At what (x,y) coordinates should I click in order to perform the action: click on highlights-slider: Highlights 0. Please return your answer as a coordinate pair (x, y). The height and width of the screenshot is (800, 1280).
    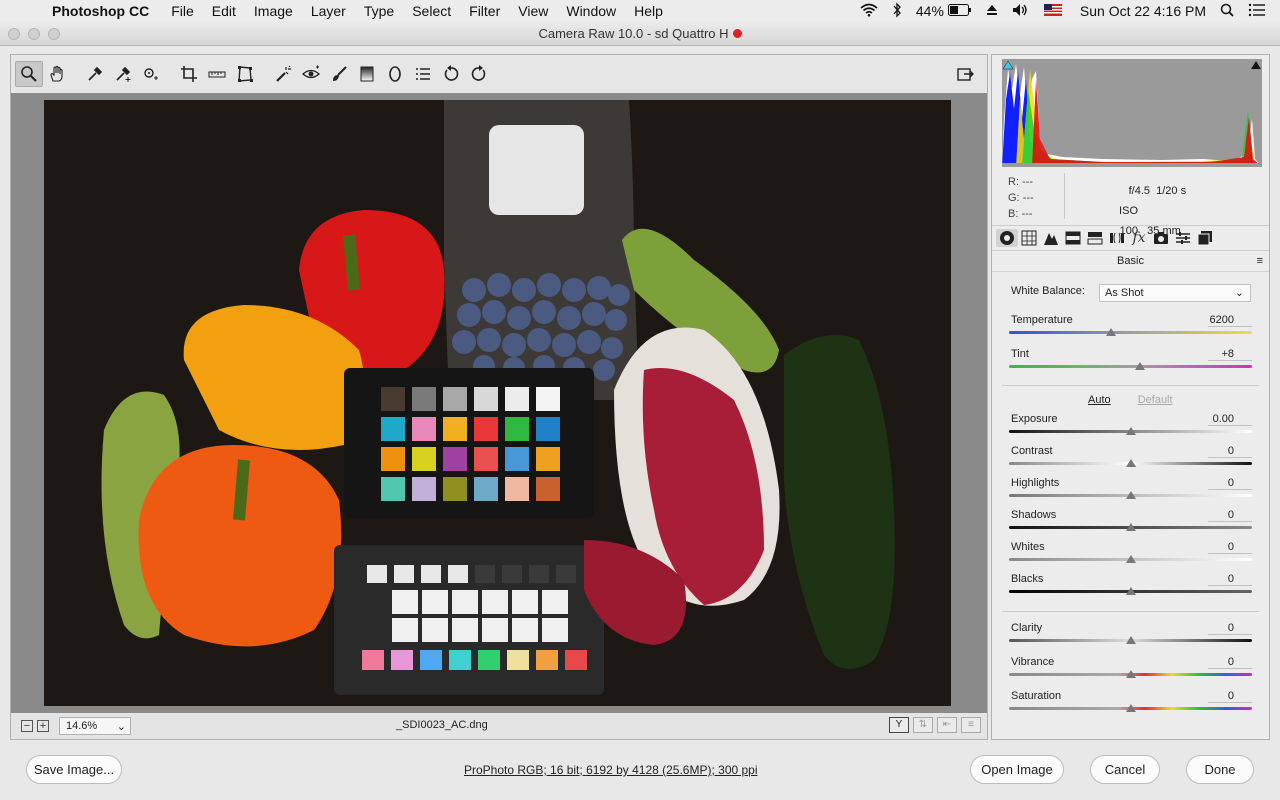
    Looking at the image, I should click on (1130, 493).